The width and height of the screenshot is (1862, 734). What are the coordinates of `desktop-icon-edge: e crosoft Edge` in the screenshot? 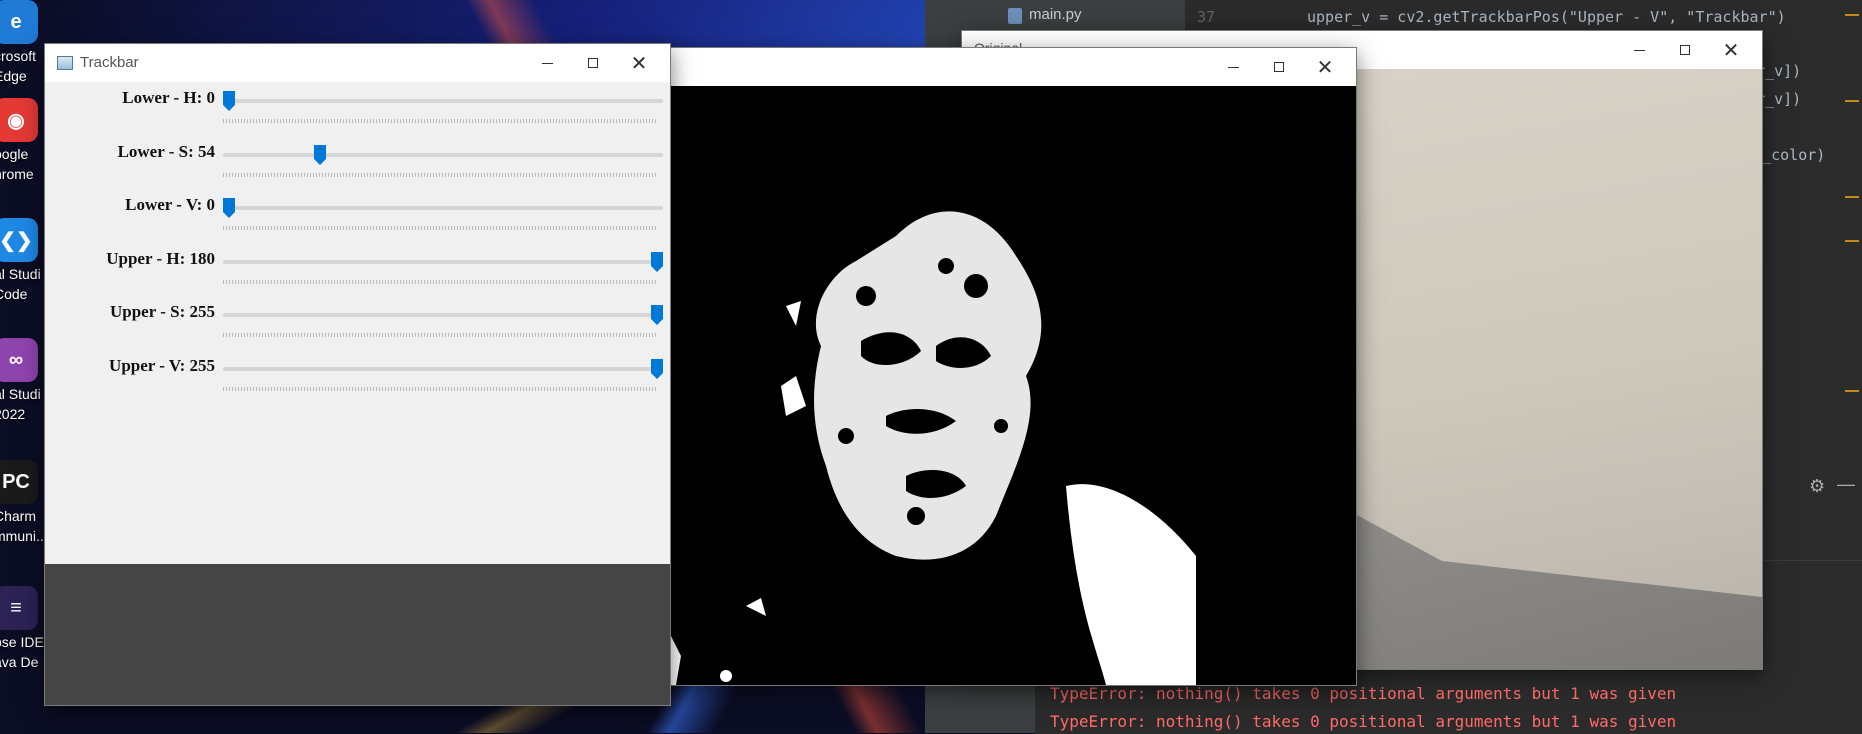 It's located at (20, 42).